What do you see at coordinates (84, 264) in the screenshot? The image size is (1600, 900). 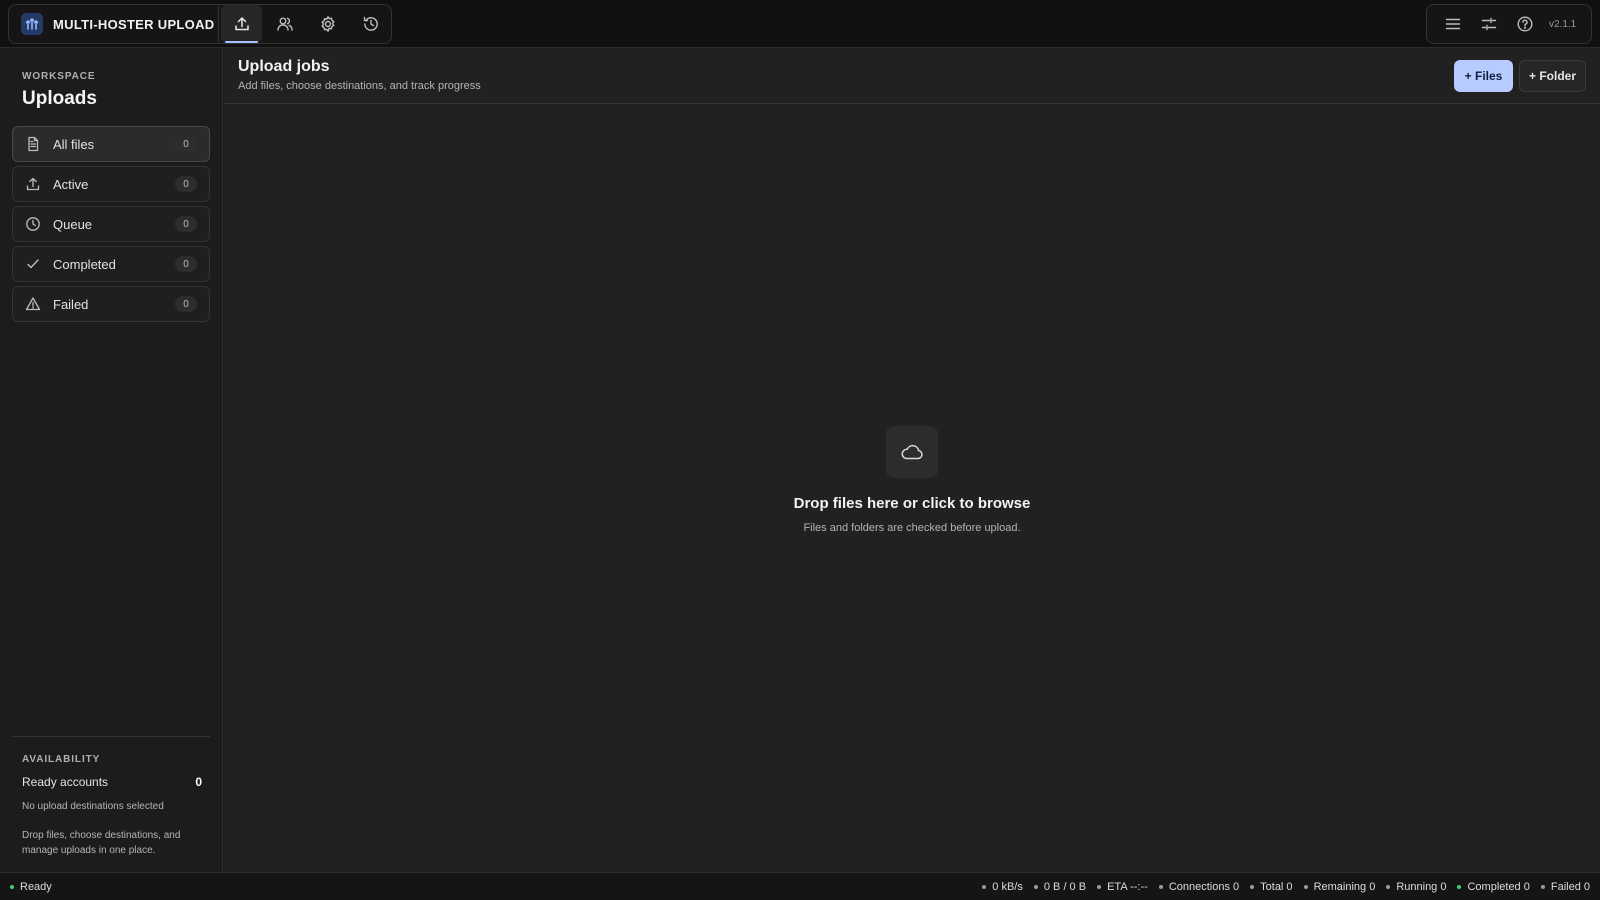 I see `sidebar-item-label: Completed` at bounding box center [84, 264].